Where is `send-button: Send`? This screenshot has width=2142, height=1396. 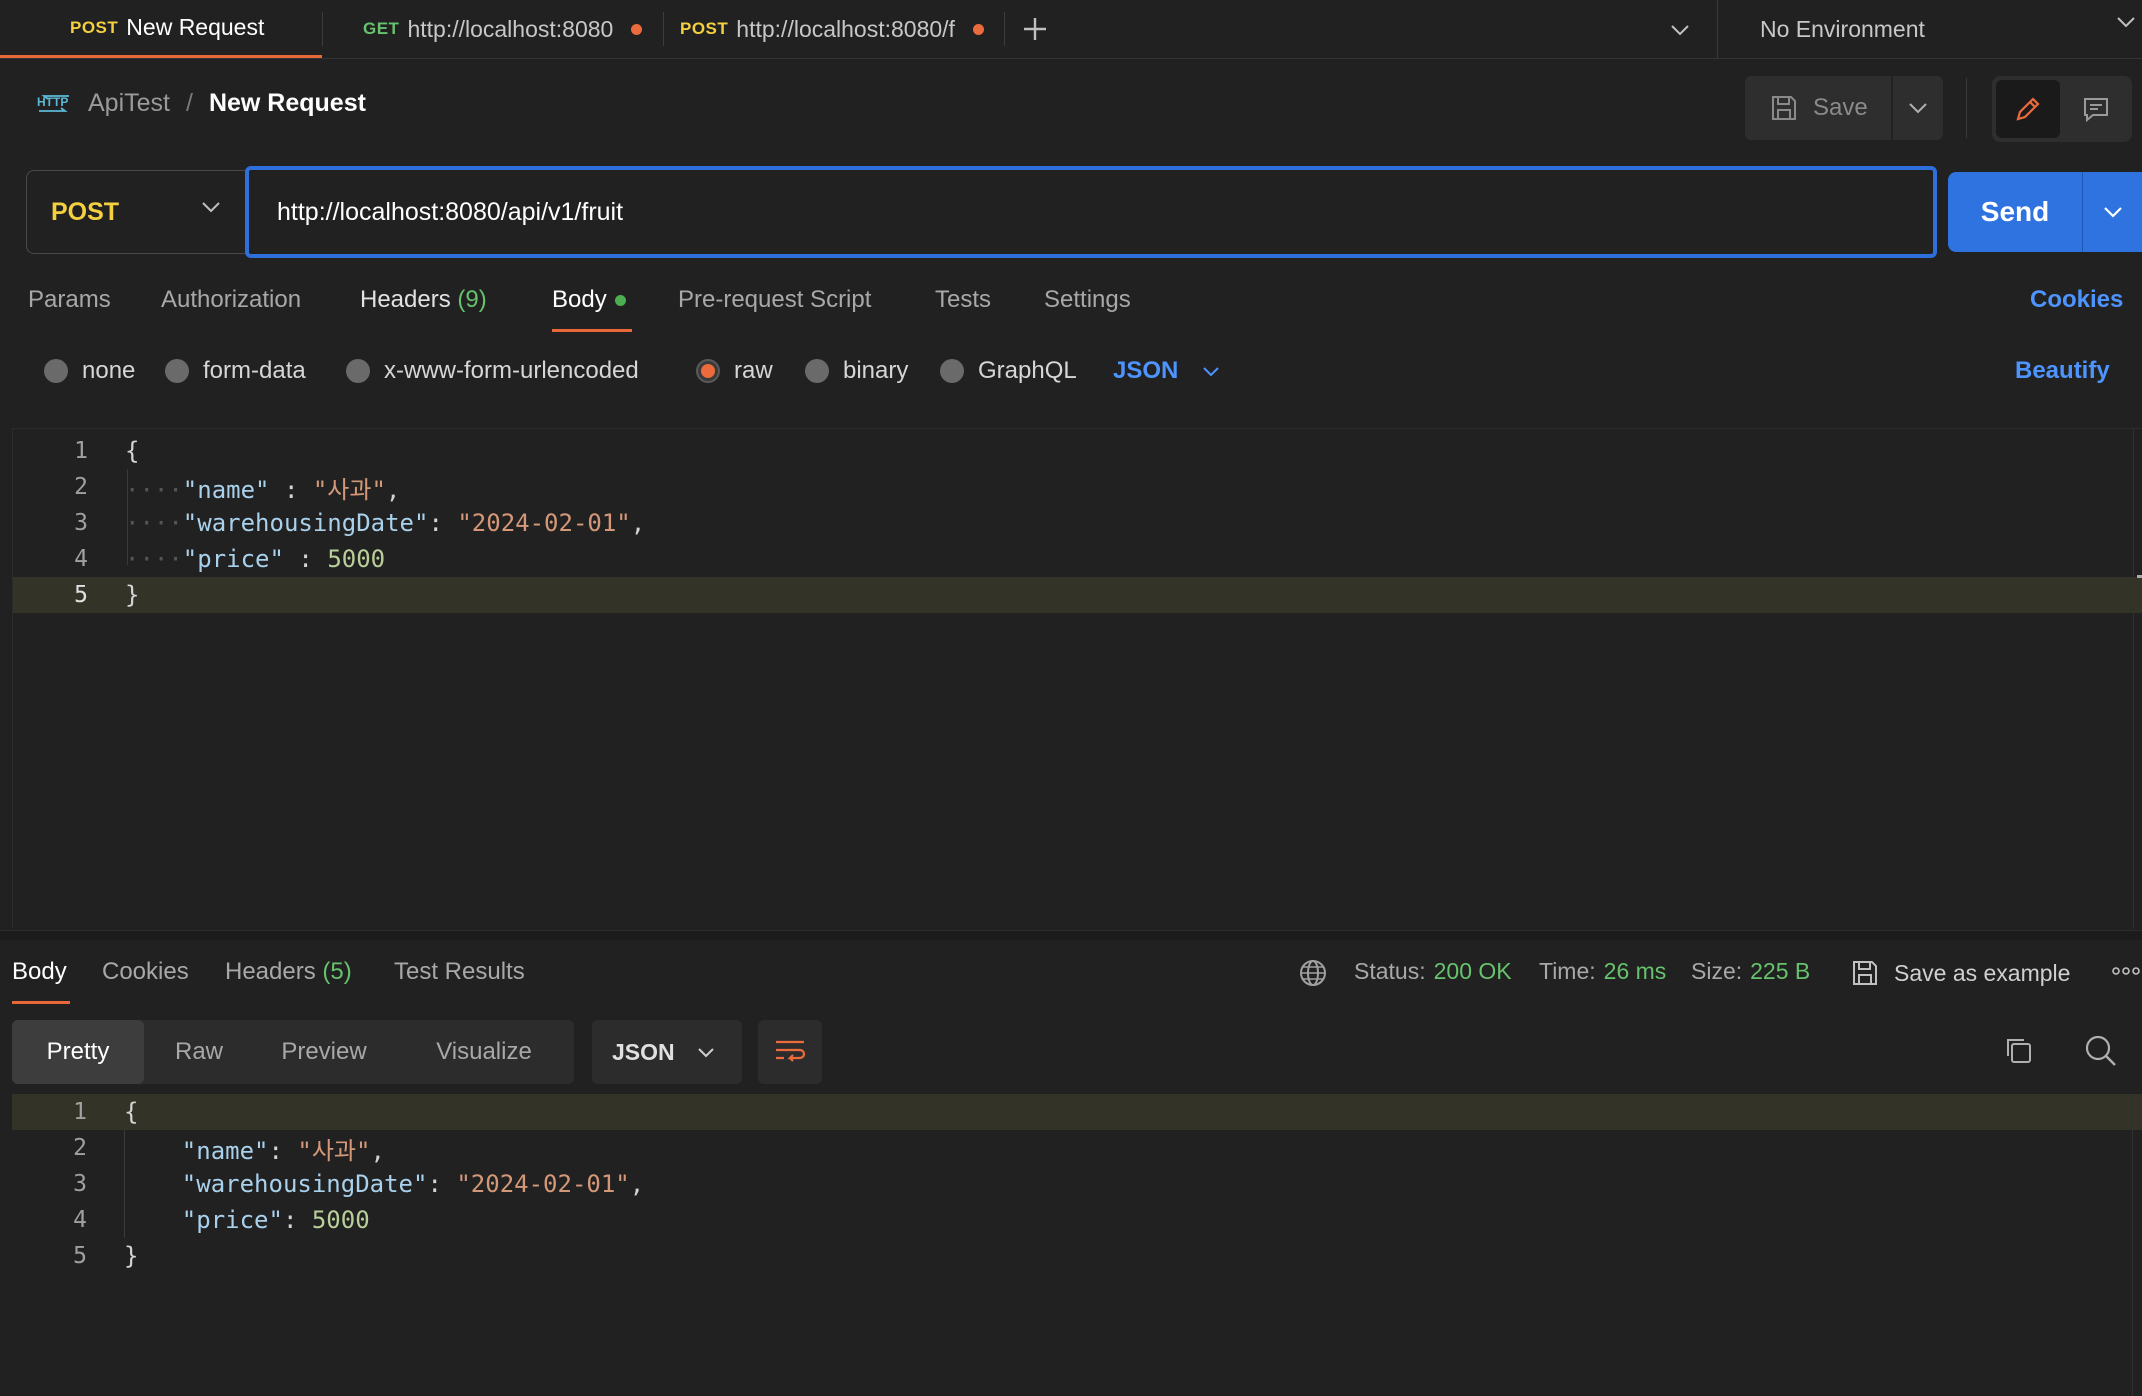 send-button: Send is located at coordinates (2015, 212).